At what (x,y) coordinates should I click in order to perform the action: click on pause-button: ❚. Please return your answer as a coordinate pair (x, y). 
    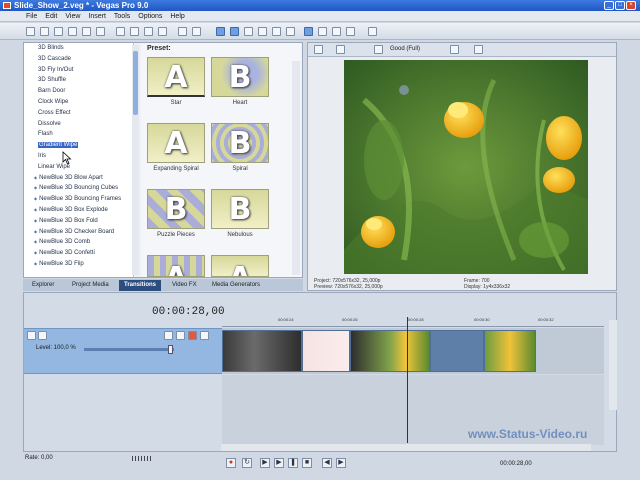
    Looking at the image, I should click on (293, 463).